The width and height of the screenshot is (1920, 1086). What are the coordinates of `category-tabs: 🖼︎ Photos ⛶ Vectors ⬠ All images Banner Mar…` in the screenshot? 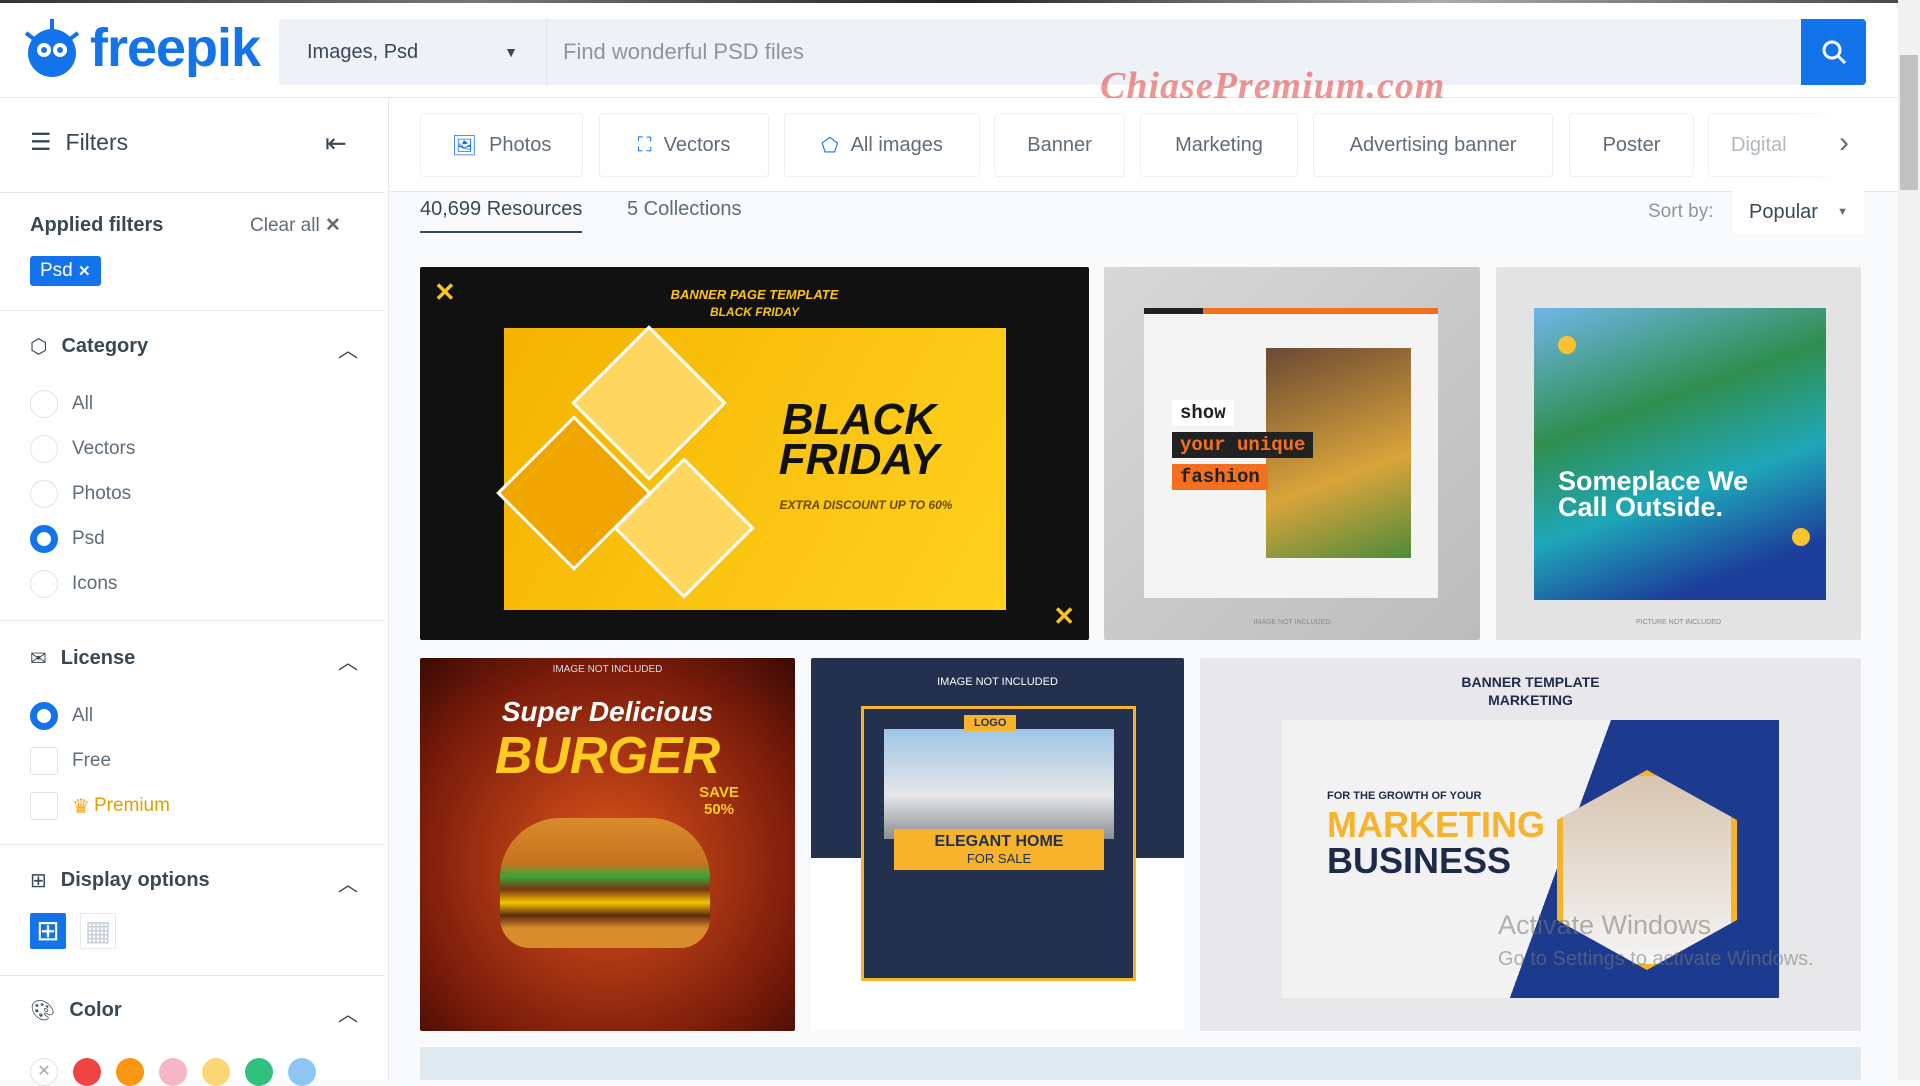 It's located at (1143, 145).